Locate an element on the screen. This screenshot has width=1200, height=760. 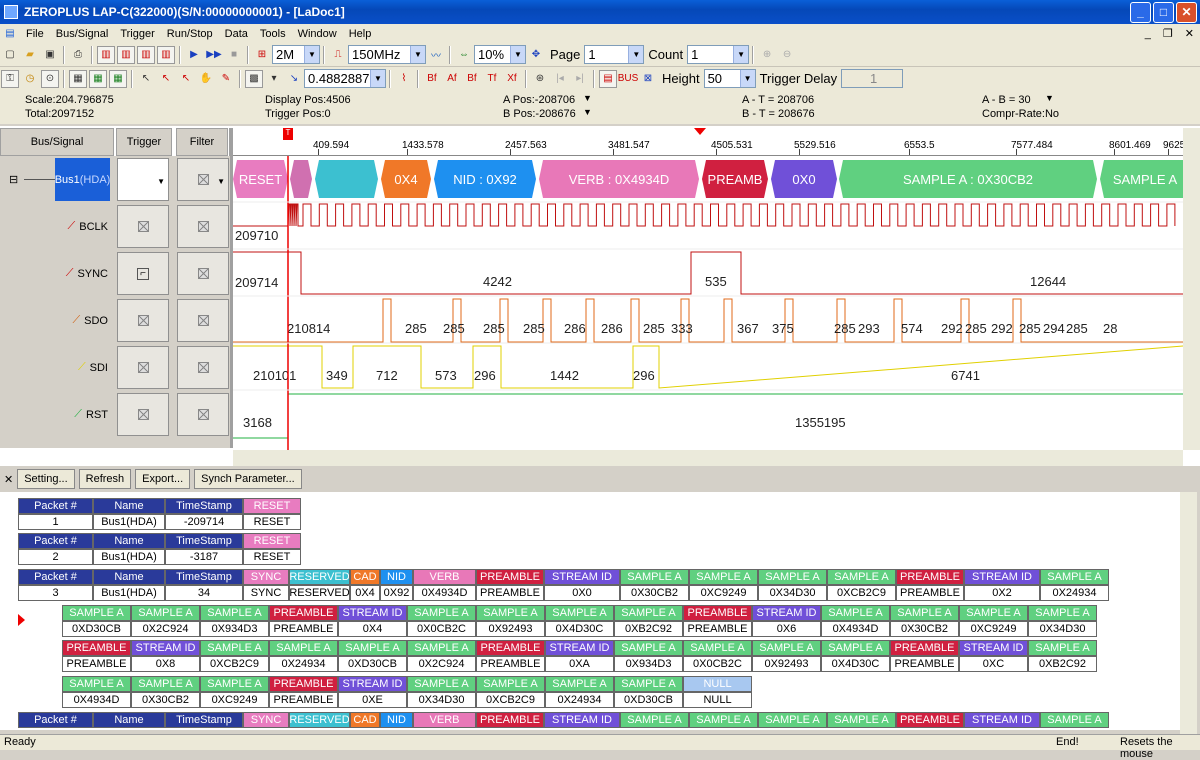
memory-depth-select: 2M ▼ is located at coordinates (296, 54).